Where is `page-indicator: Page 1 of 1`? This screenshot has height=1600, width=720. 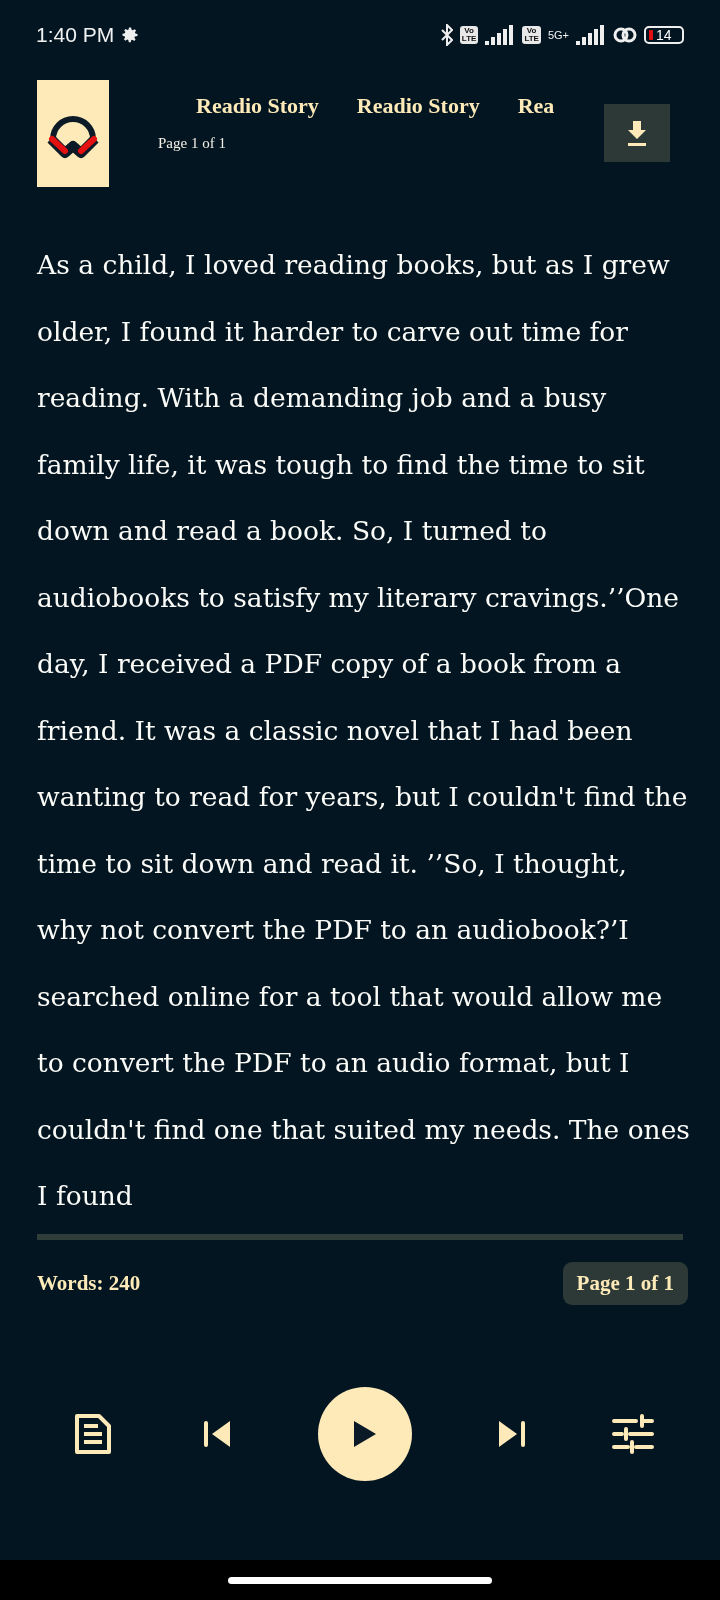 page-indicator: Page 1 of 1 is located at coordinates (192, 143).